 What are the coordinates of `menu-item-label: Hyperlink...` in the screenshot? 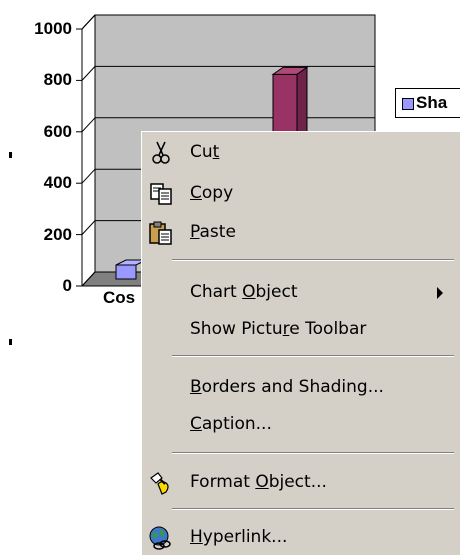 It's located at (239, 537).